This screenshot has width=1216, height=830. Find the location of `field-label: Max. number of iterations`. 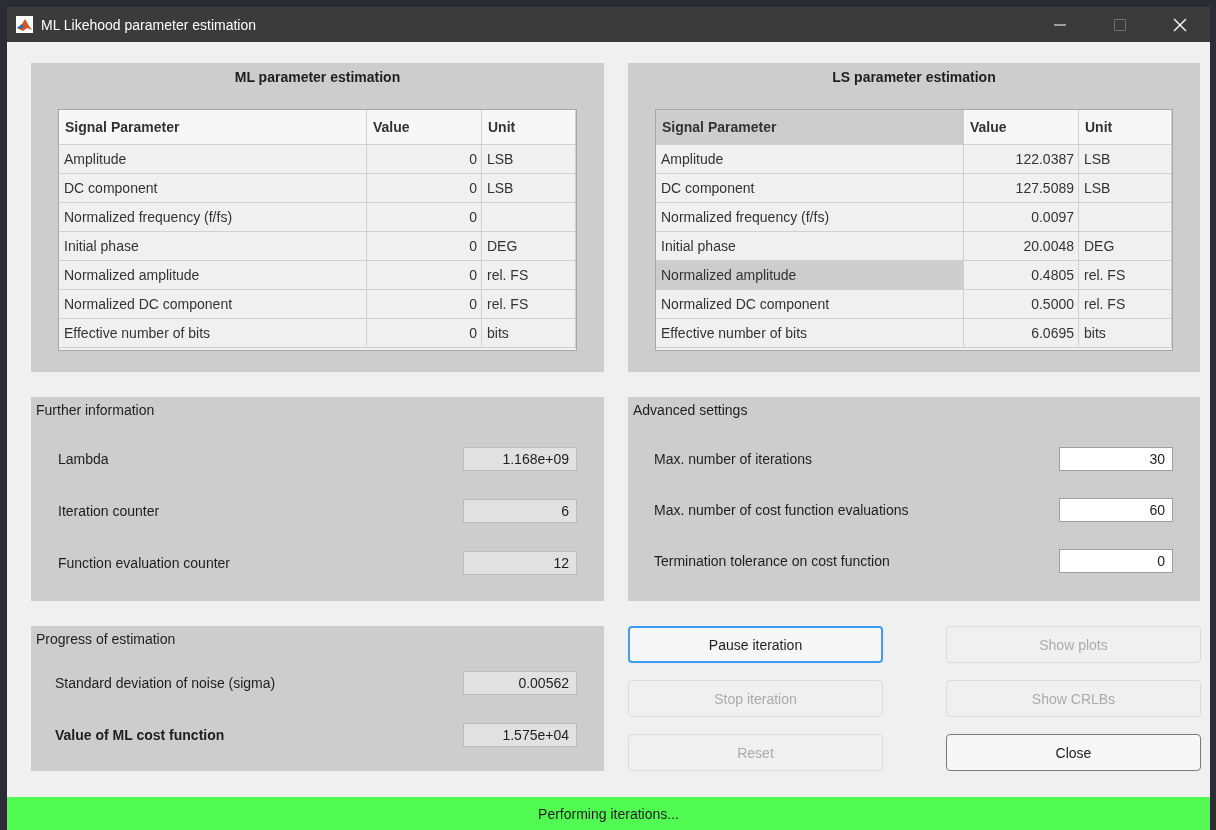

field-label: Max. number of iterations is located at coordinates (733, 458).